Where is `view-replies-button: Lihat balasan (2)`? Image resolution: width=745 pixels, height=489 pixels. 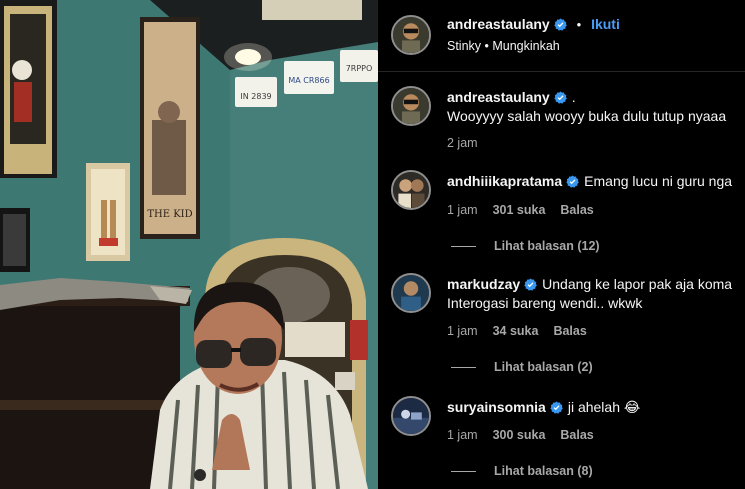 view-replies-button: Lihat balasan (2) is located at coordinates (522, 367).